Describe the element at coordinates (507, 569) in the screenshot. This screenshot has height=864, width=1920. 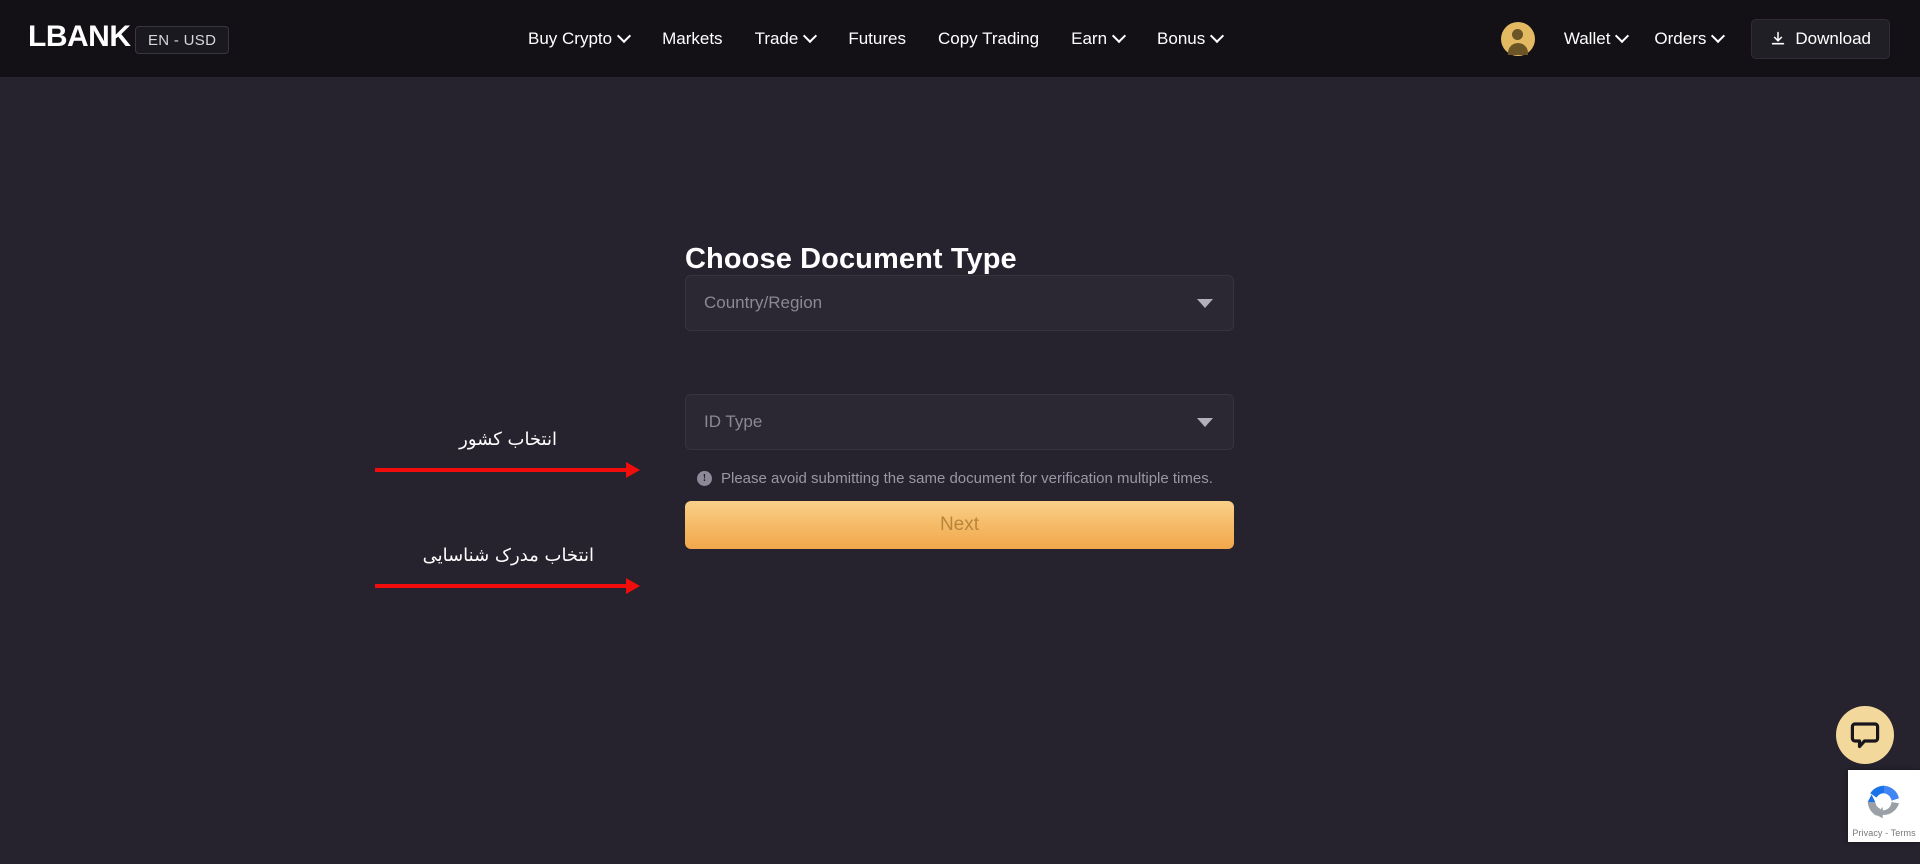
I see `annotation-select-id-document: انتخاب مدرک شناسایی` at that location.